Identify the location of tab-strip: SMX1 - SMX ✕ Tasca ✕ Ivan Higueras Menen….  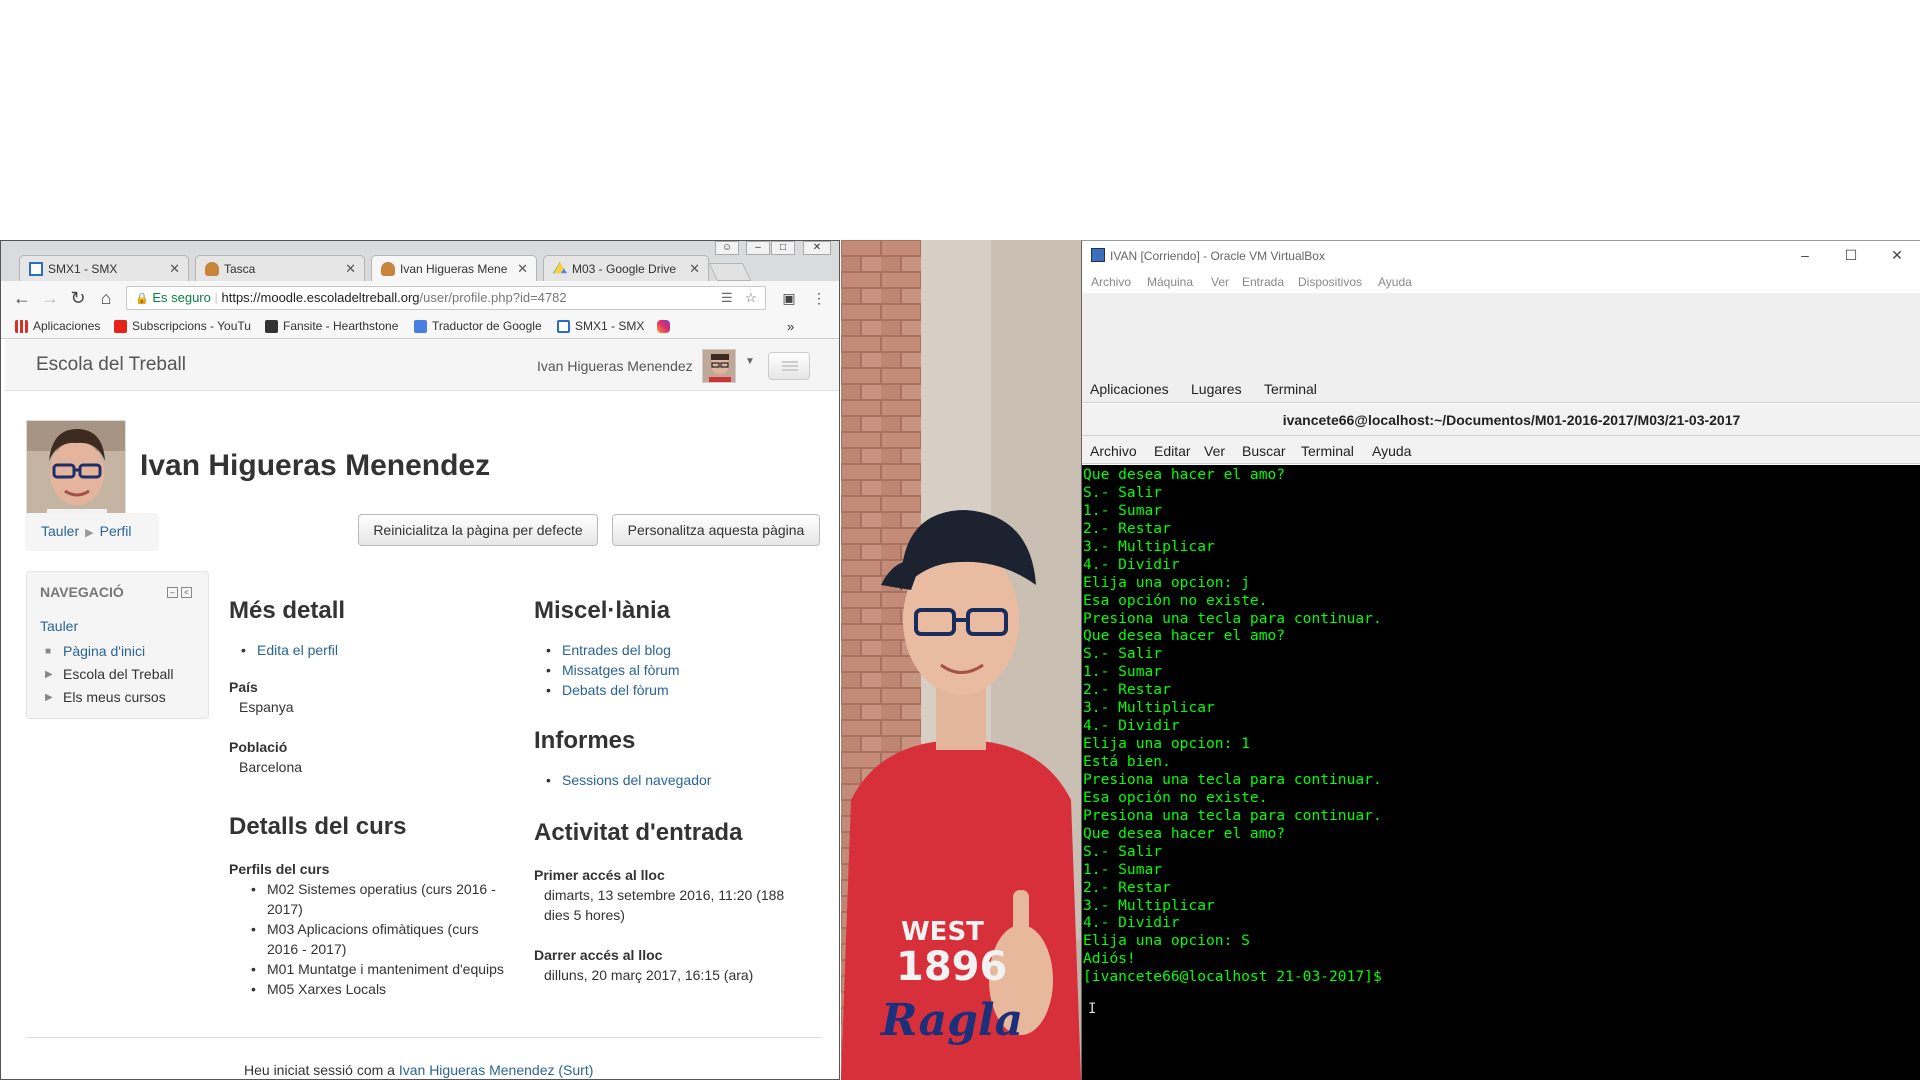
(420, 261).